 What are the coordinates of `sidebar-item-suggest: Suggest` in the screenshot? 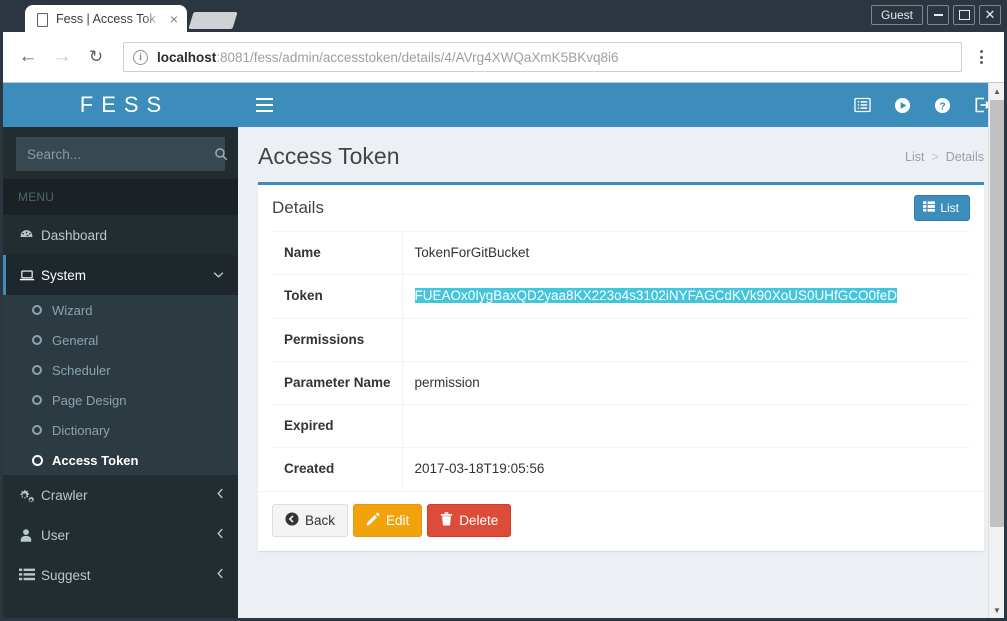 It's located at (120, 575).